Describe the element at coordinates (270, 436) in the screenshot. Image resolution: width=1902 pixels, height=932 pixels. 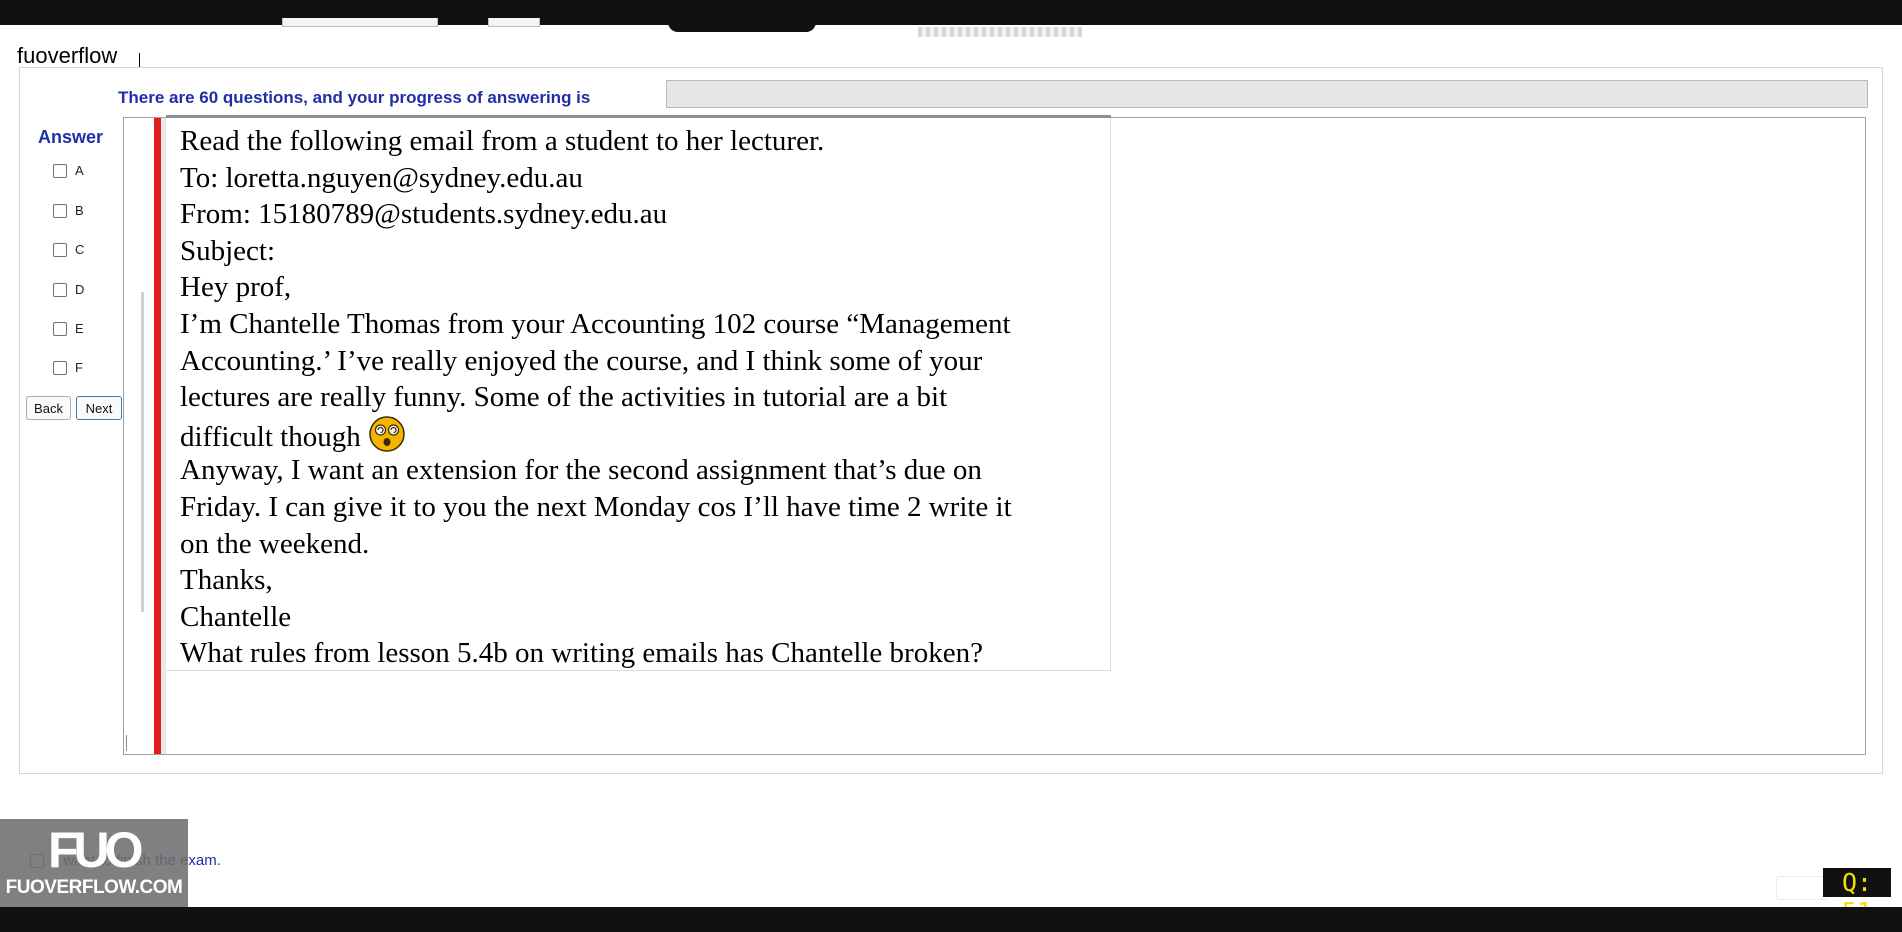
I see `question-line: difficult though` at that location.